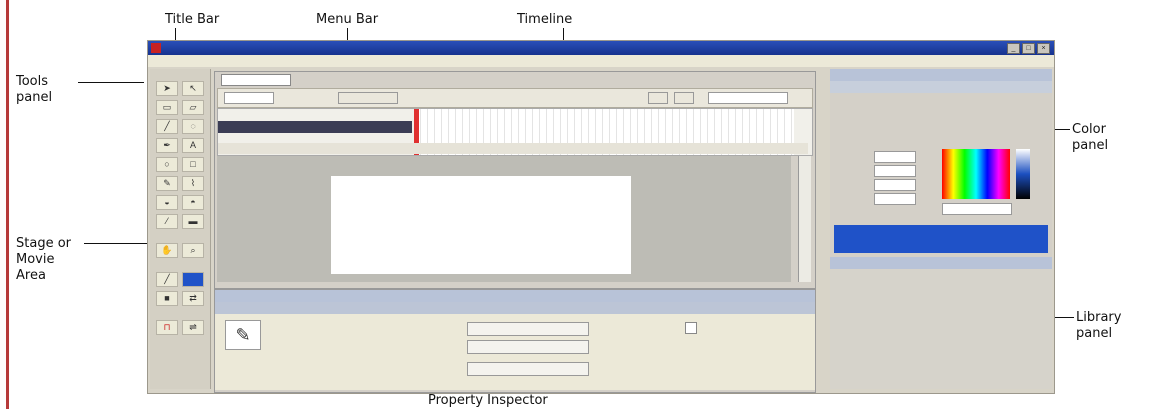 This screenshot has width=1152, height=409. Describe the element at coordinates (941, 329) in the screenshot. I see `library-panel` at that location.